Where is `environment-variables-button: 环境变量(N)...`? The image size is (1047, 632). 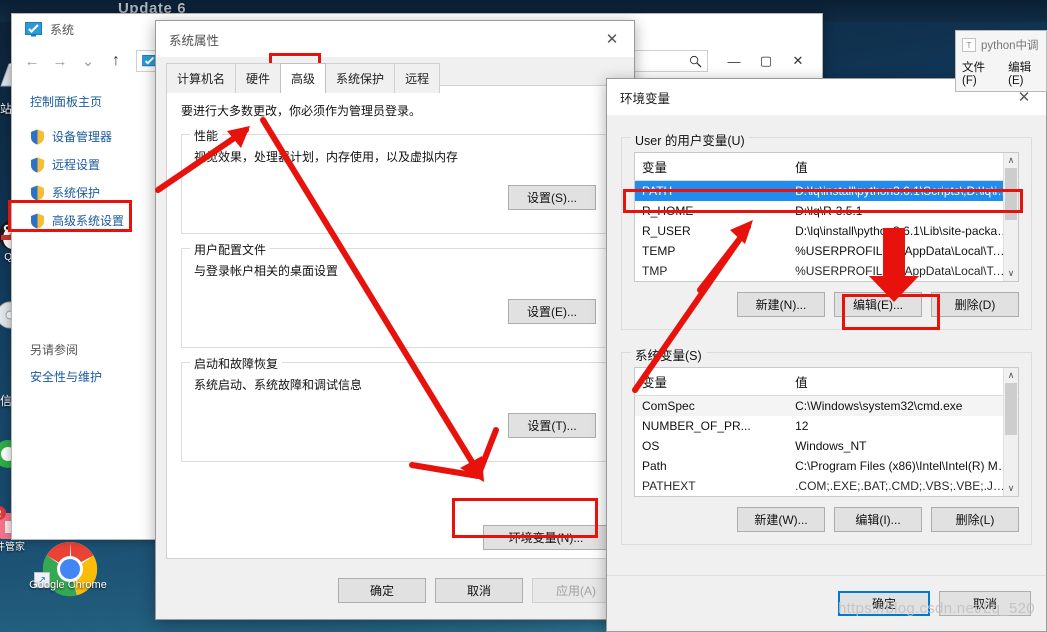
environment-variables-button: 环境变量(N)... is located at coordinates (546, 537).